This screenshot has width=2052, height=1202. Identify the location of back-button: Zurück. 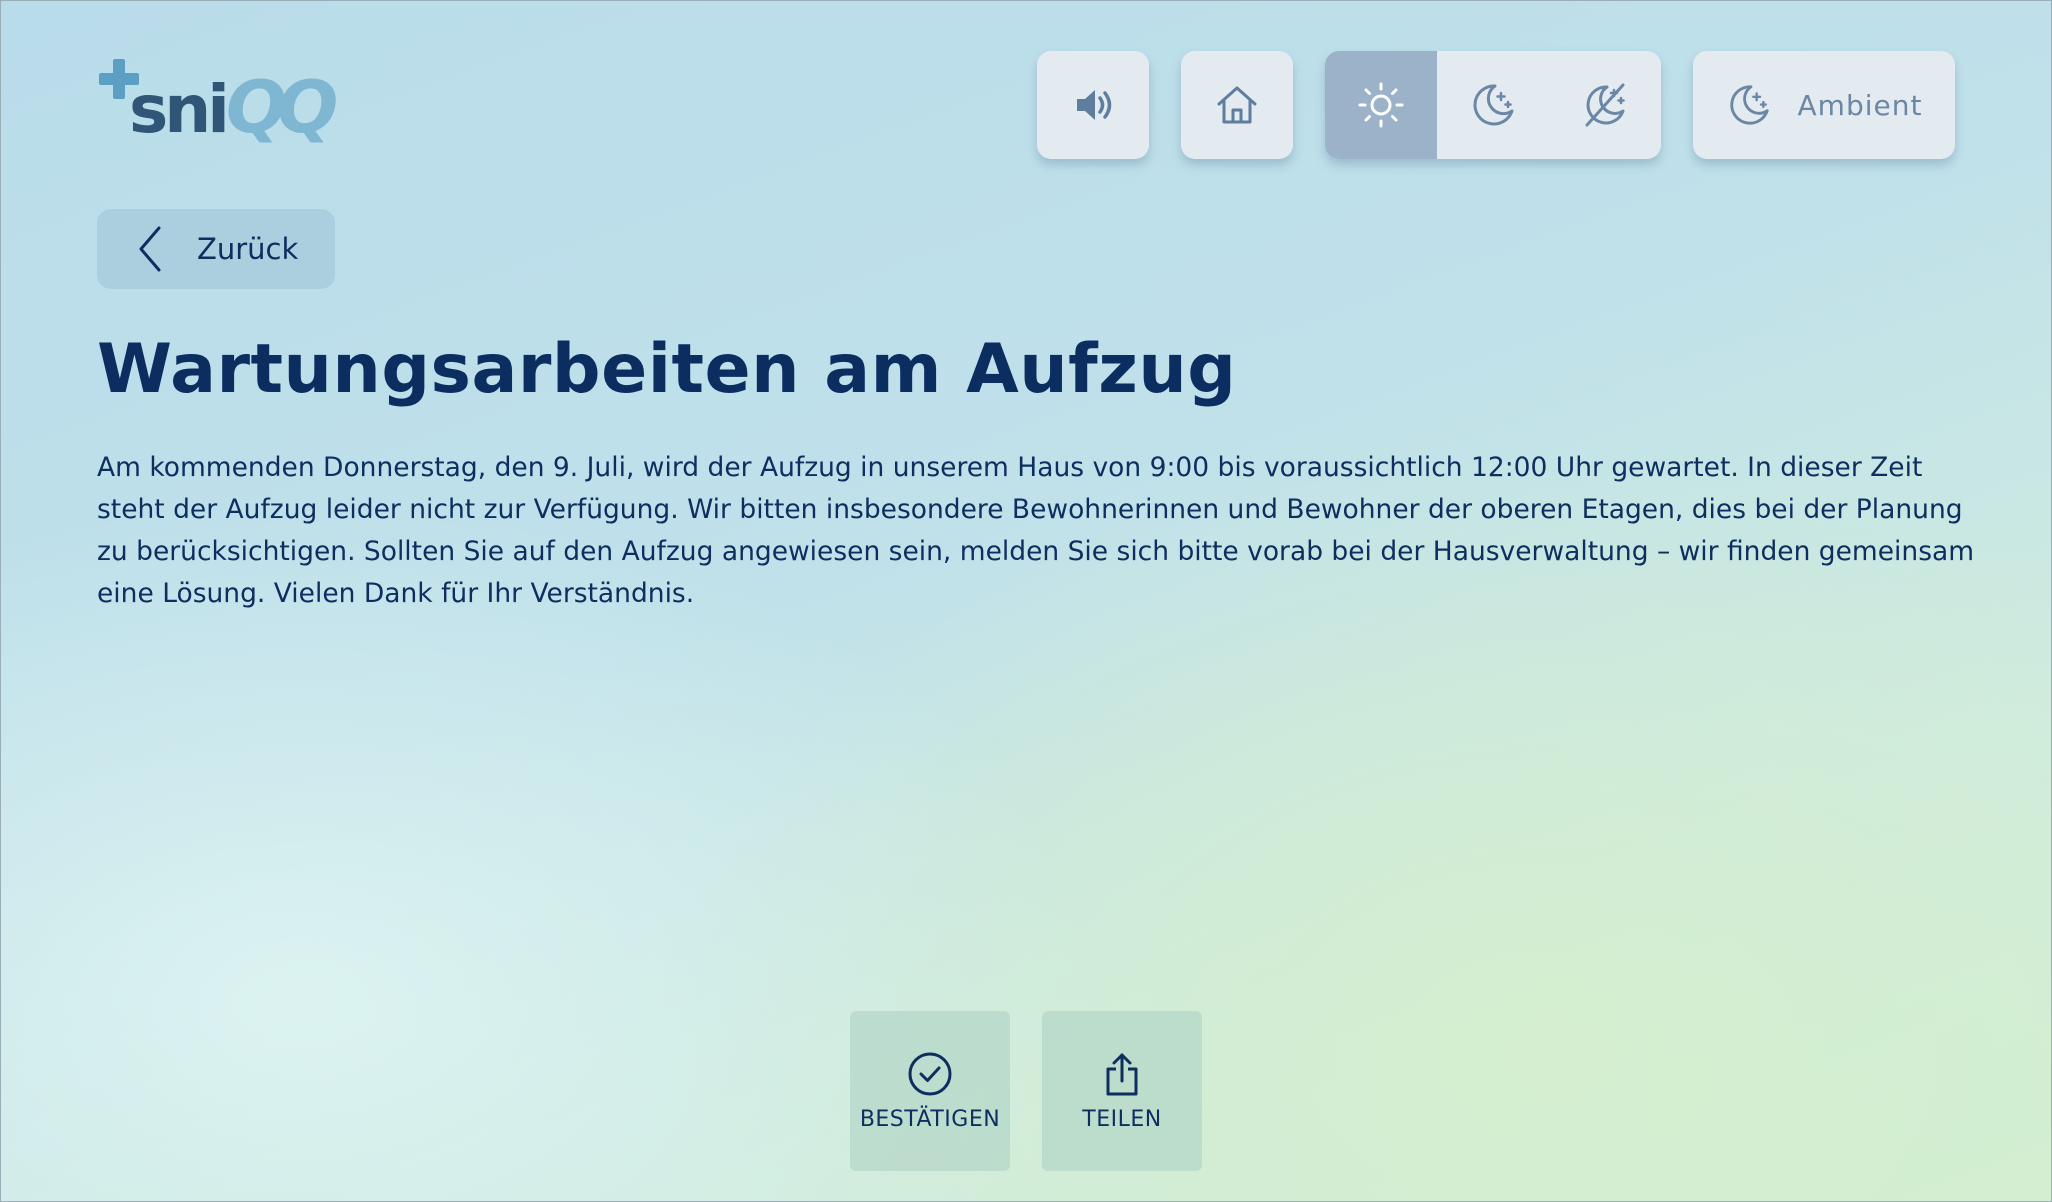
(216, 249).